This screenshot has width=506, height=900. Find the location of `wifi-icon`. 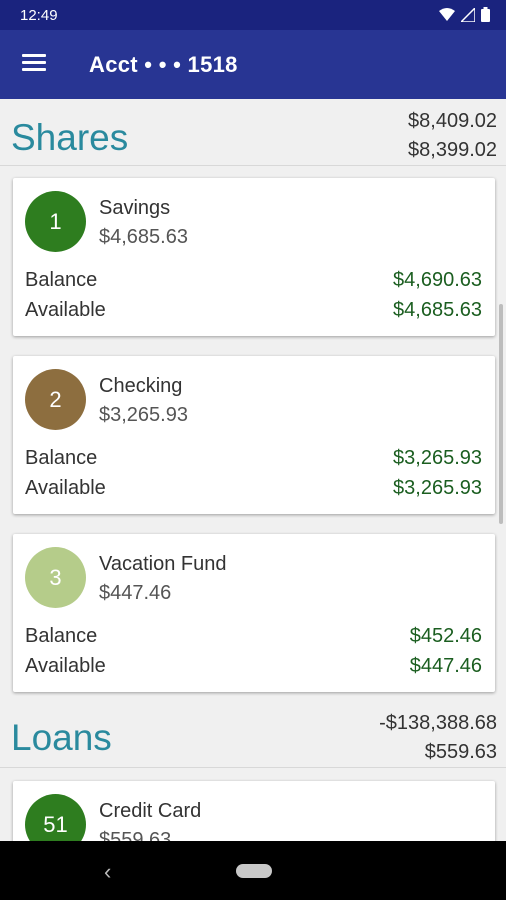

wifi-icon is located at coordinates (447, 14).